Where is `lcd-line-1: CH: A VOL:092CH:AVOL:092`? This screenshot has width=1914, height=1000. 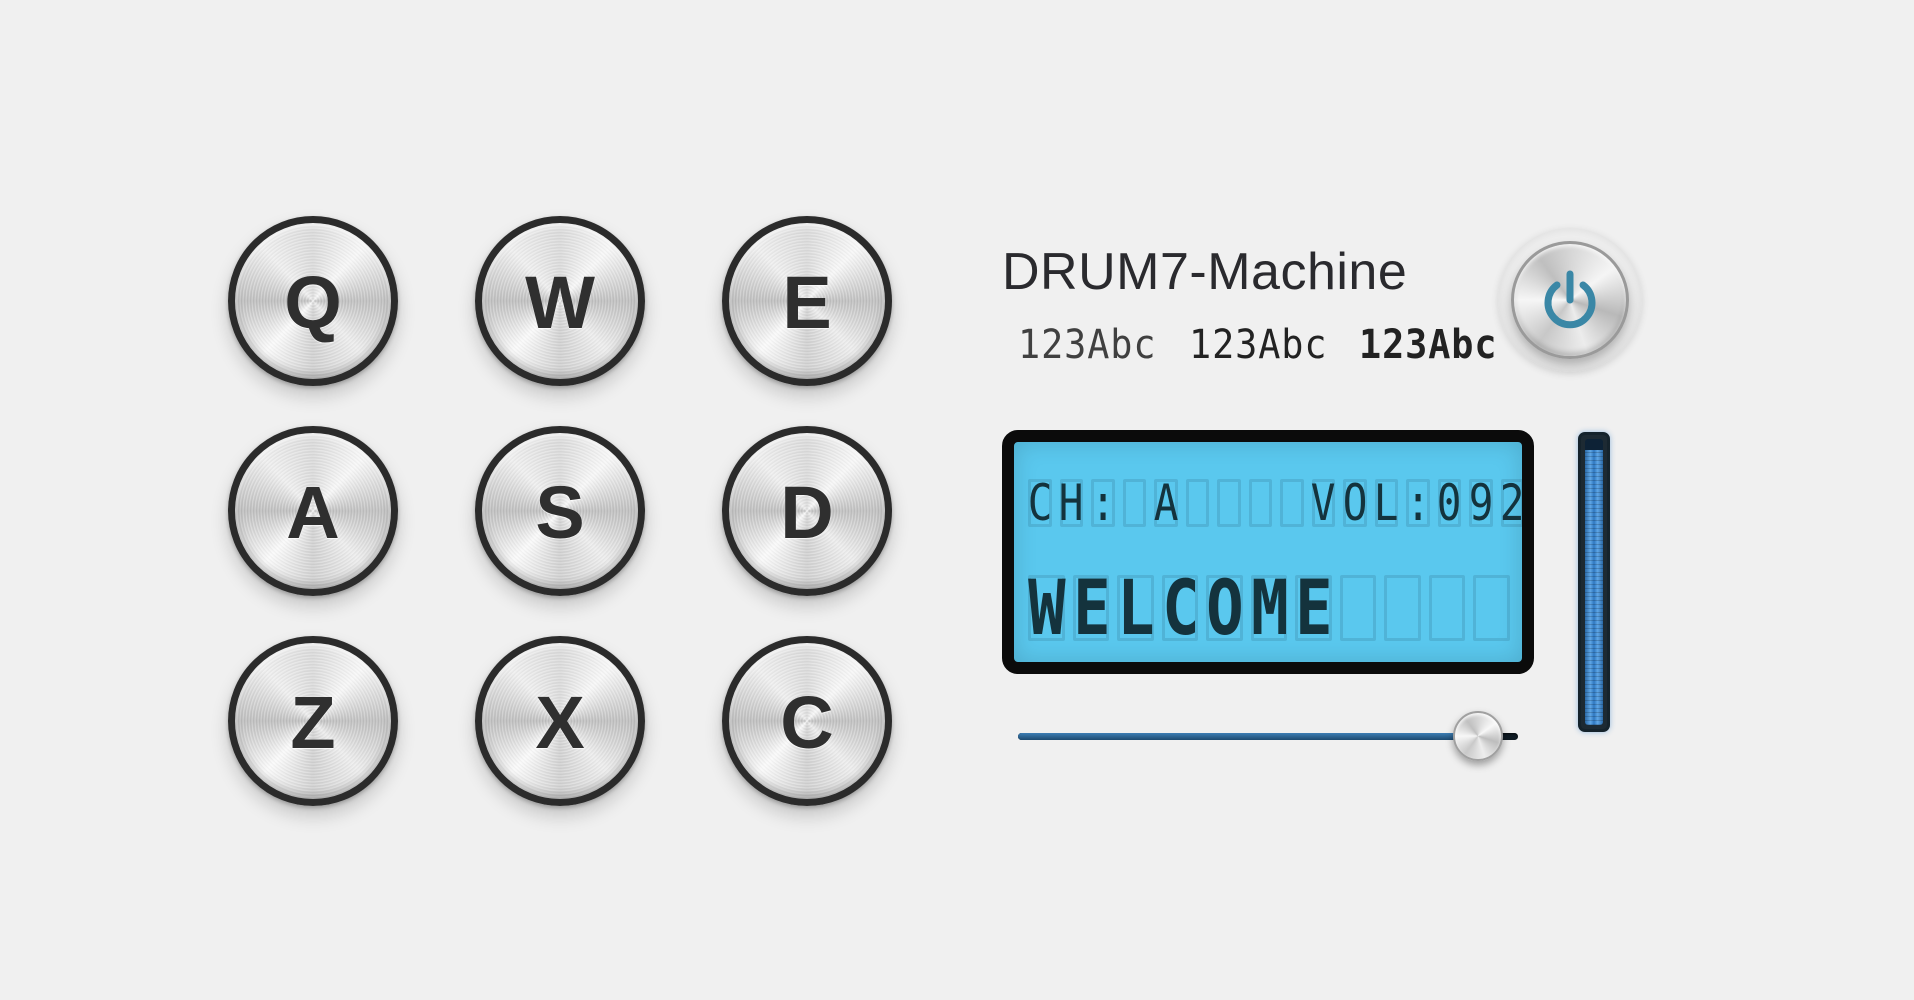 lcd-line-1: CH: A VOL:092CH:AVOL:092 is located at coordinates (1273, 503).